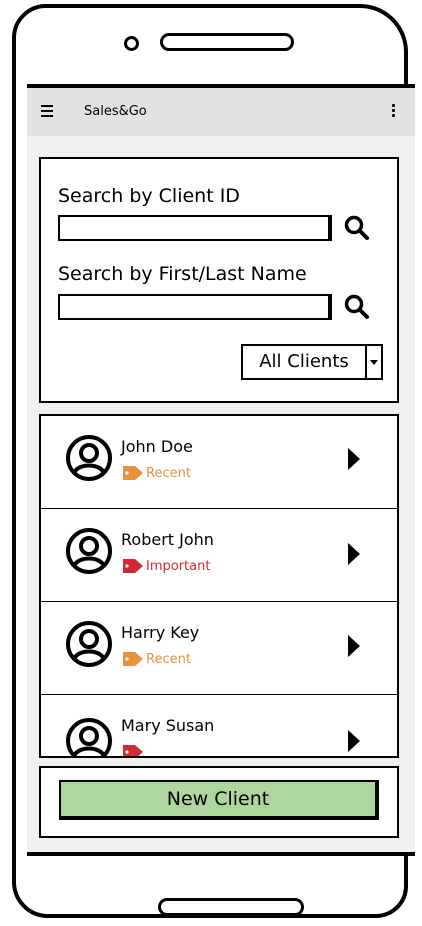  Describe the element at coordinates (393, 111) in the screenshot. I see `kebab-menu-icon` at that location.